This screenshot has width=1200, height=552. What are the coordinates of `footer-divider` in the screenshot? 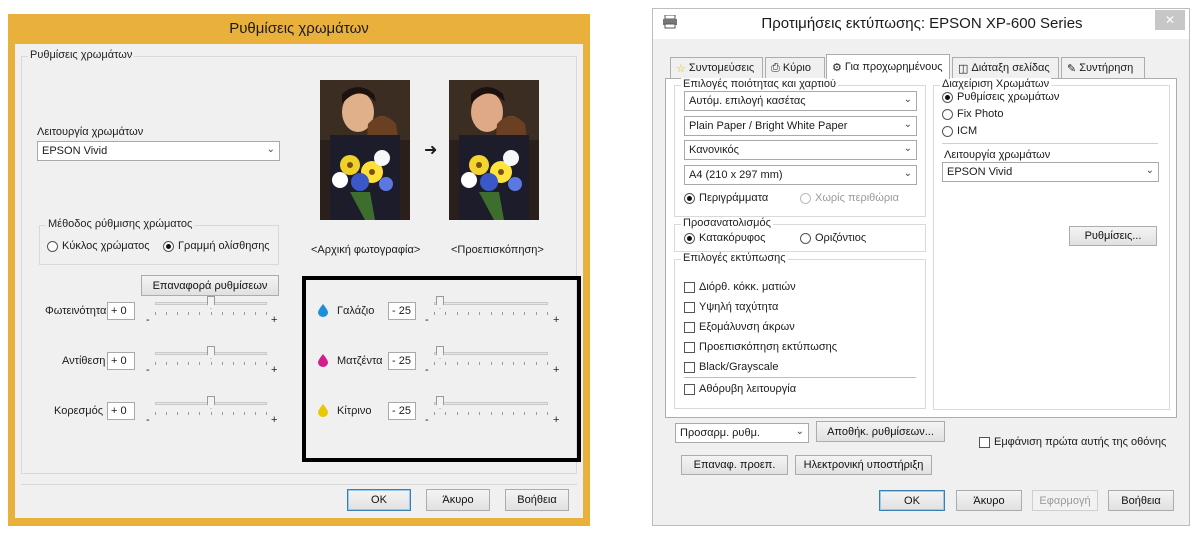 It's located at (299, 484).